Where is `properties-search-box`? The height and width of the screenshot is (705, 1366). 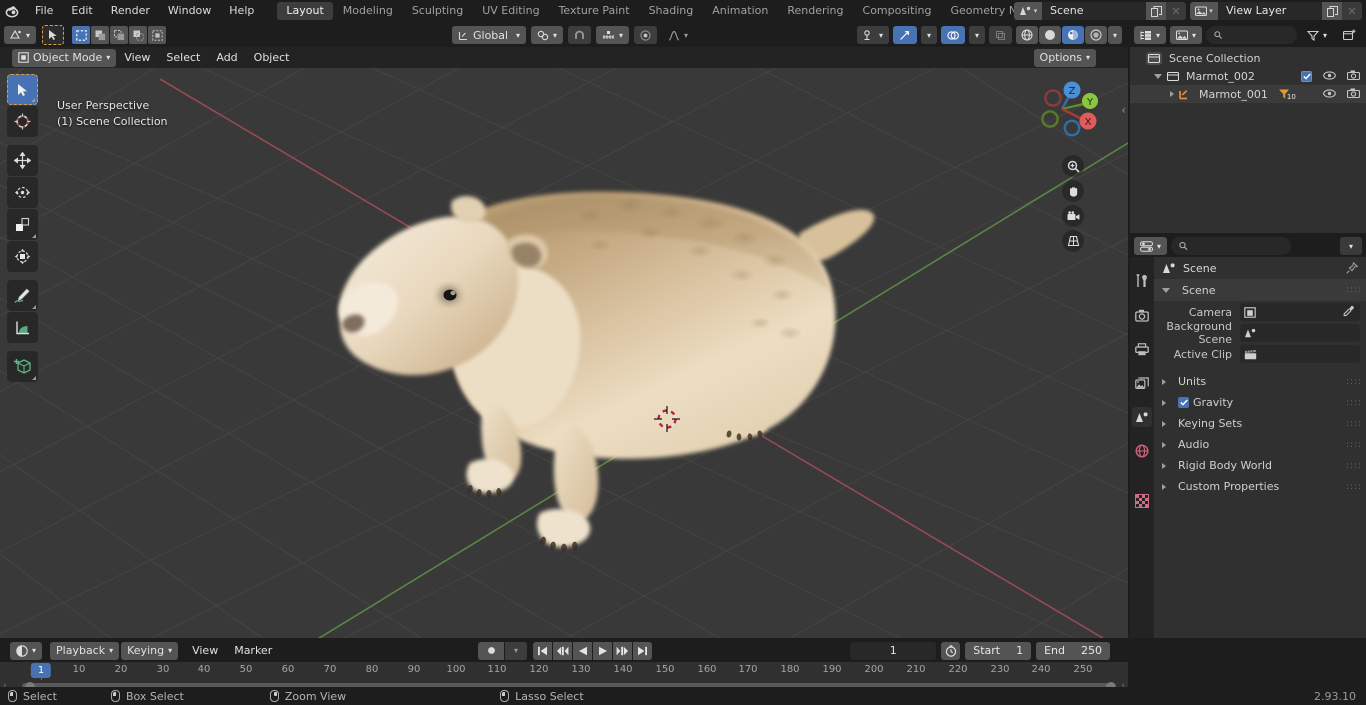
properties-search-box is located at coordinates (1231, 246).